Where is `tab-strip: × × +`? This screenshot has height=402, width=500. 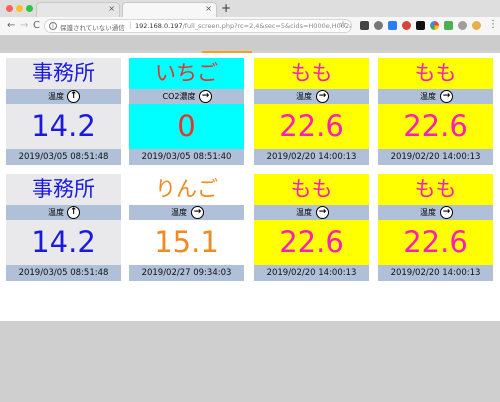 tab-strip: × × + is located at coordinates (250, 8).